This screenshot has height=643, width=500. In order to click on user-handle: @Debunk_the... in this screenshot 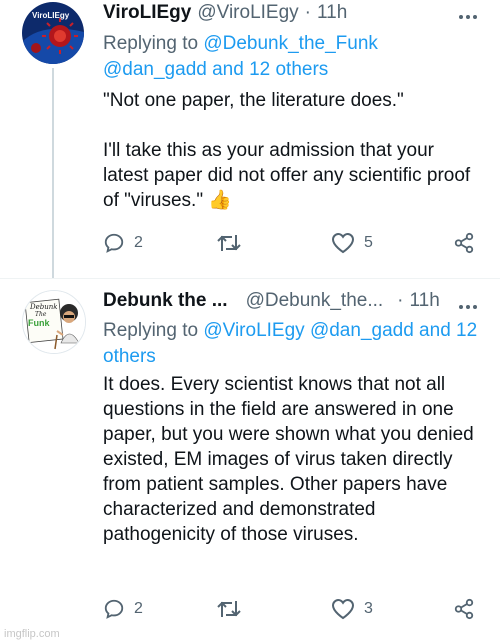, I will do `click(315, 301)`.